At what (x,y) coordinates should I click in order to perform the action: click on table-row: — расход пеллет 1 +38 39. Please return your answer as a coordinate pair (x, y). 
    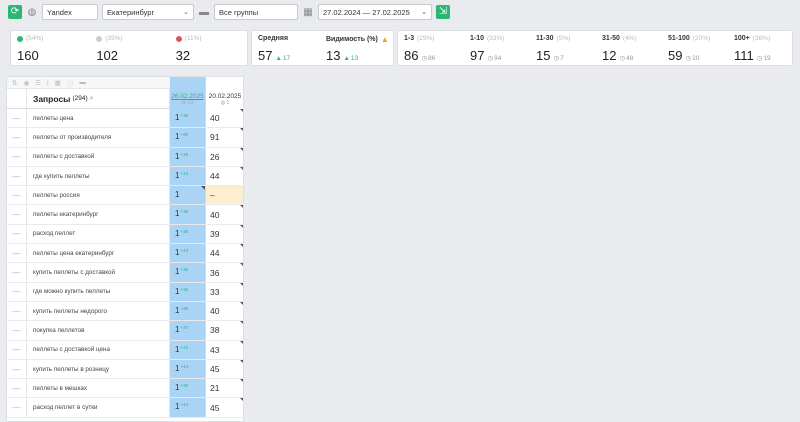
    Looking at the image, I should click on (125, 234).